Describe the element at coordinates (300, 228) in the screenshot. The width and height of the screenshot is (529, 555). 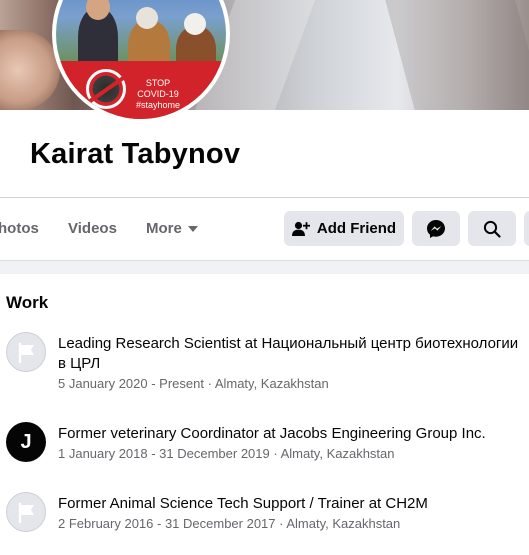
I see `add-friend-icon` at that location.